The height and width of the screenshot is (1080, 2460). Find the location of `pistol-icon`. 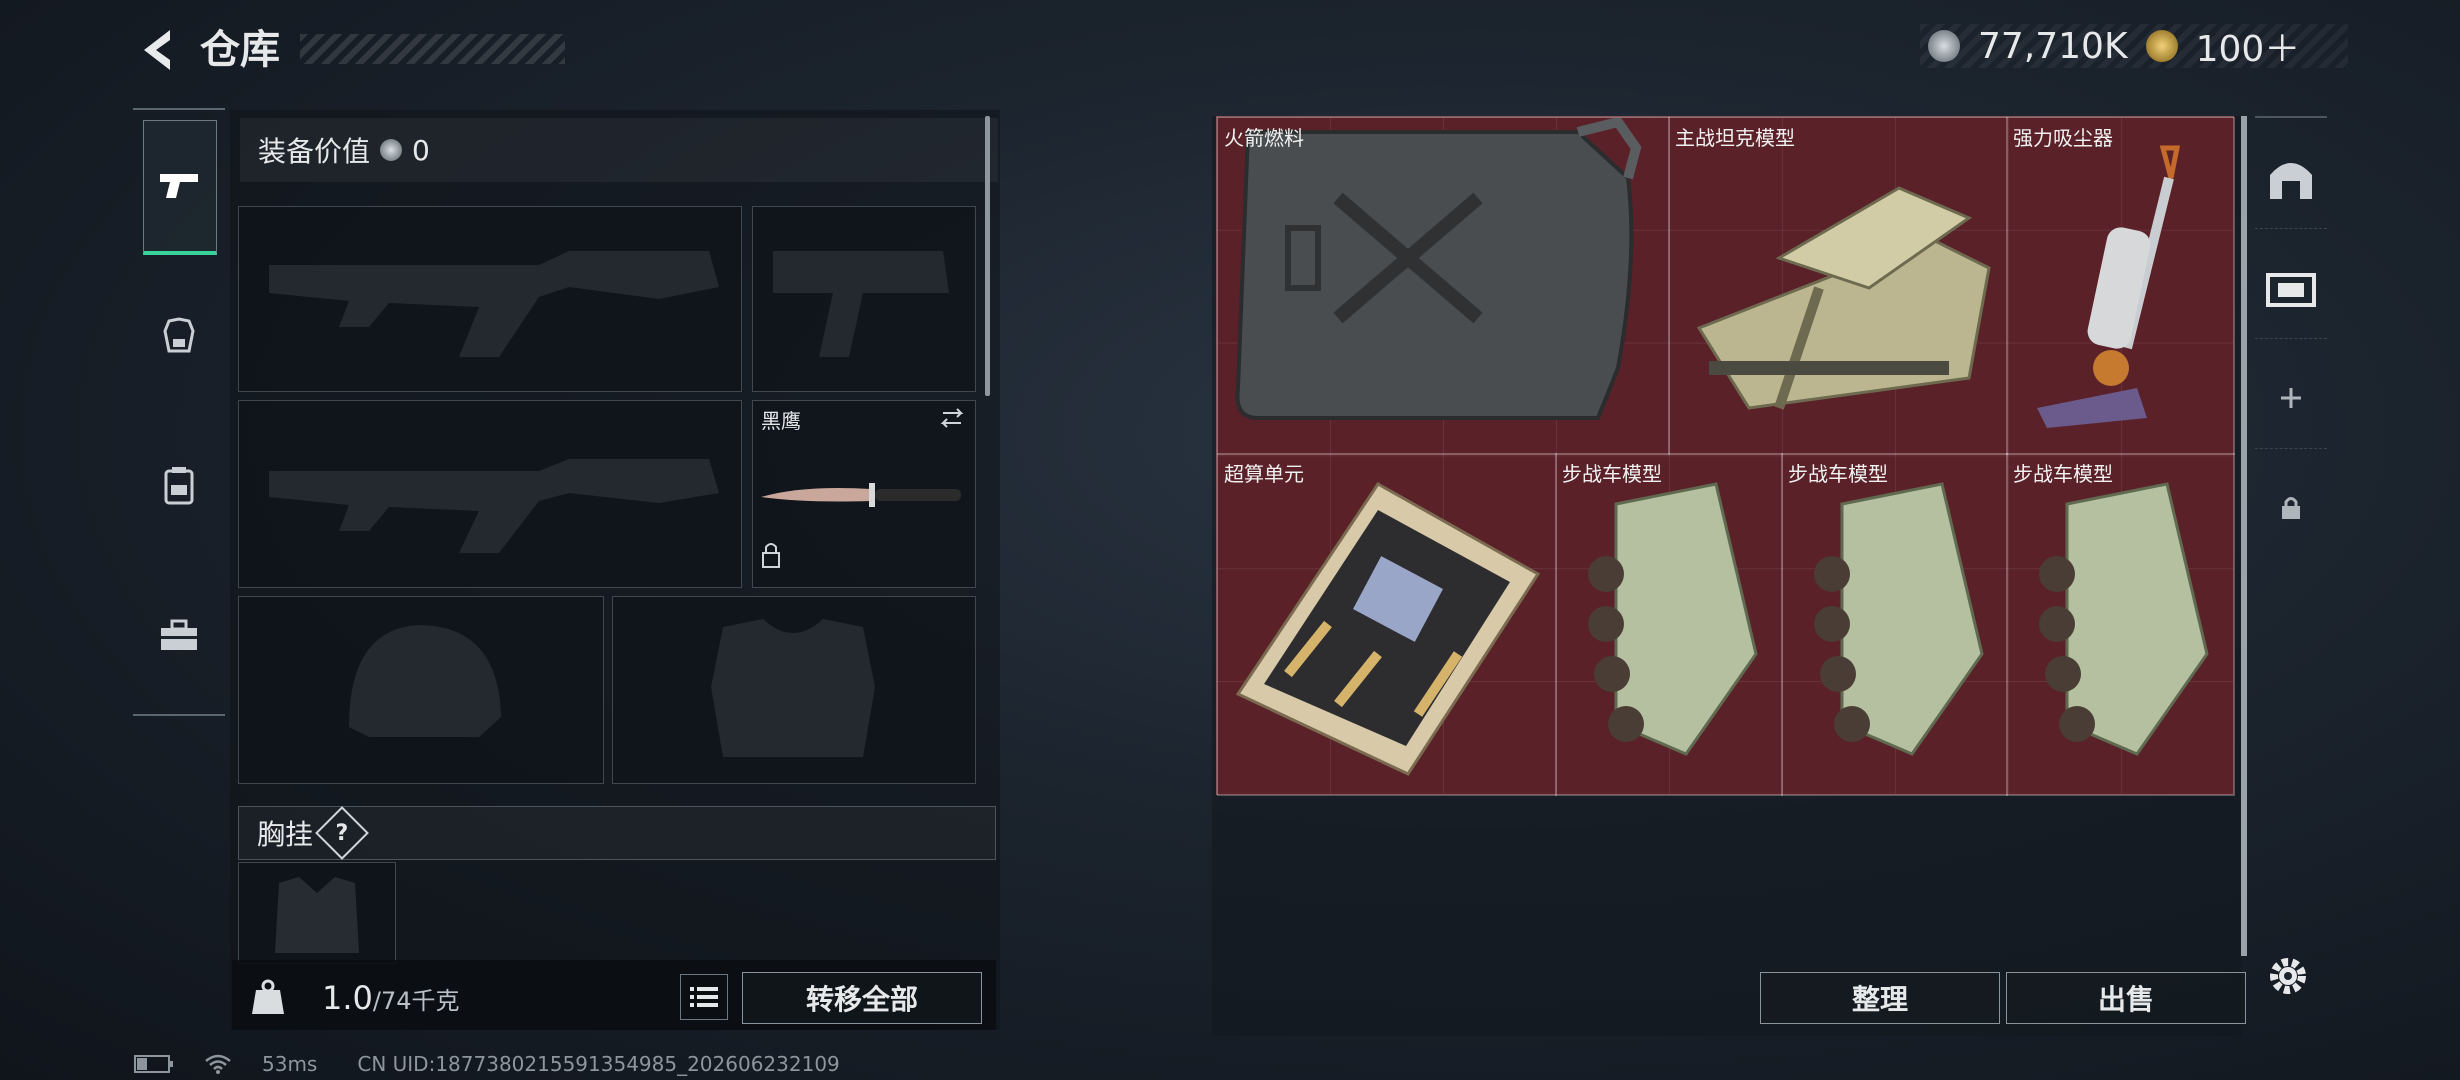

pistol-icon is located at coordinates (179, 186).